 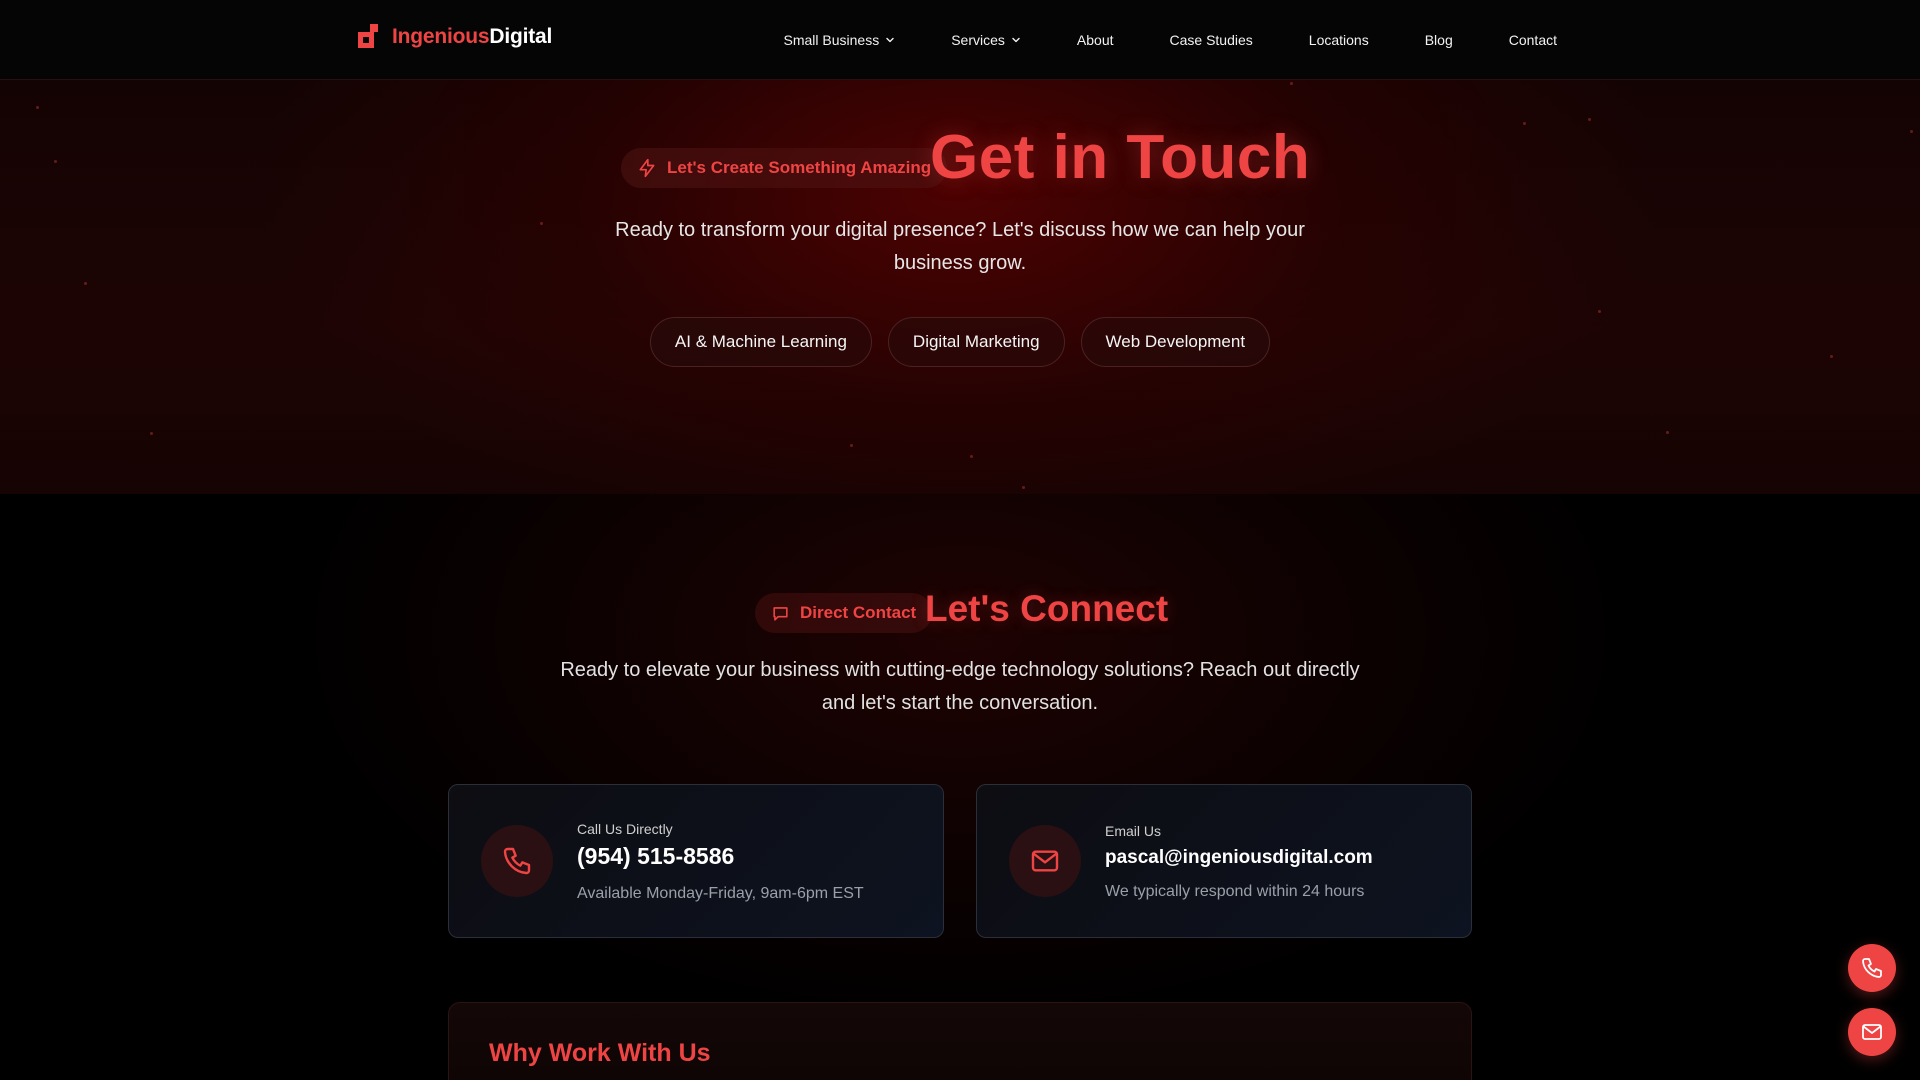 I want to click on brand-name-part1: Ingenious, so click(x=441, y=36).